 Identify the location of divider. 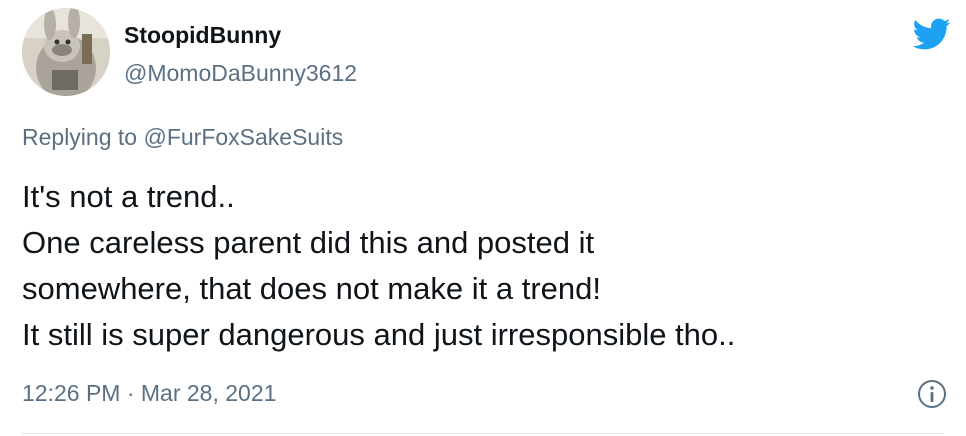
(483, 433).